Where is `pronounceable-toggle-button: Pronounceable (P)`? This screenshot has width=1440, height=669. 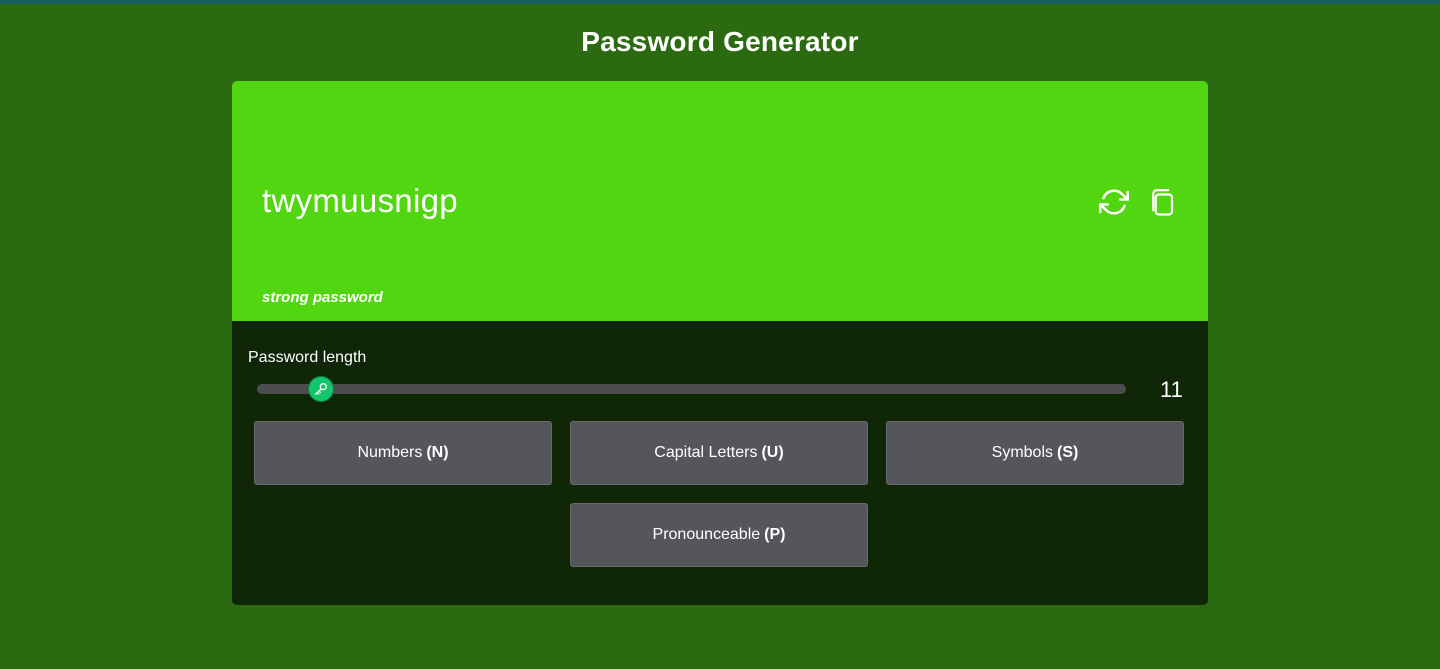 pronounceable-toggle-button: Pronounceable (P) is located at coordinates (719, 535).